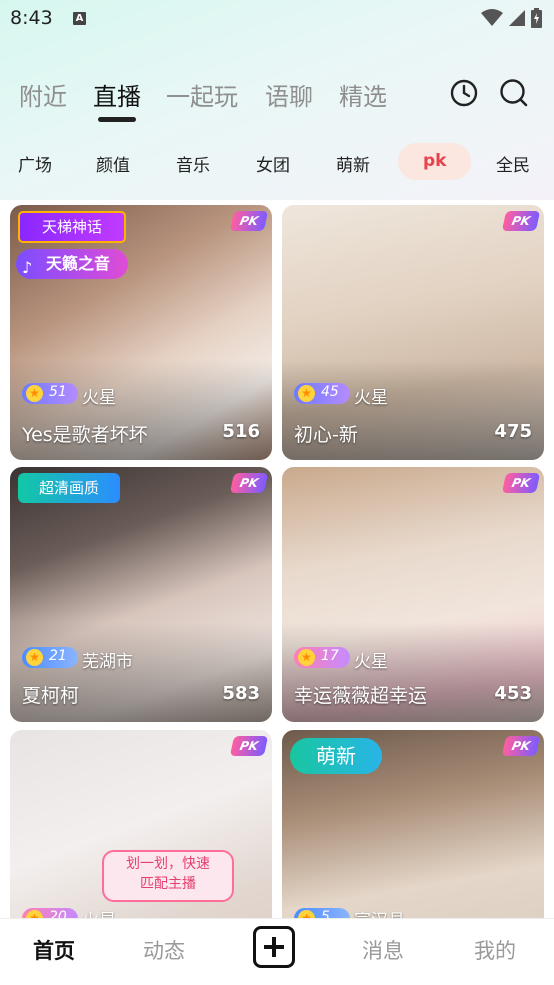 The image size is (554, 985). What do you see at coordinates (536, 18) in the screenshot?
I see `battery-icon` at bounding box center [536, 18].